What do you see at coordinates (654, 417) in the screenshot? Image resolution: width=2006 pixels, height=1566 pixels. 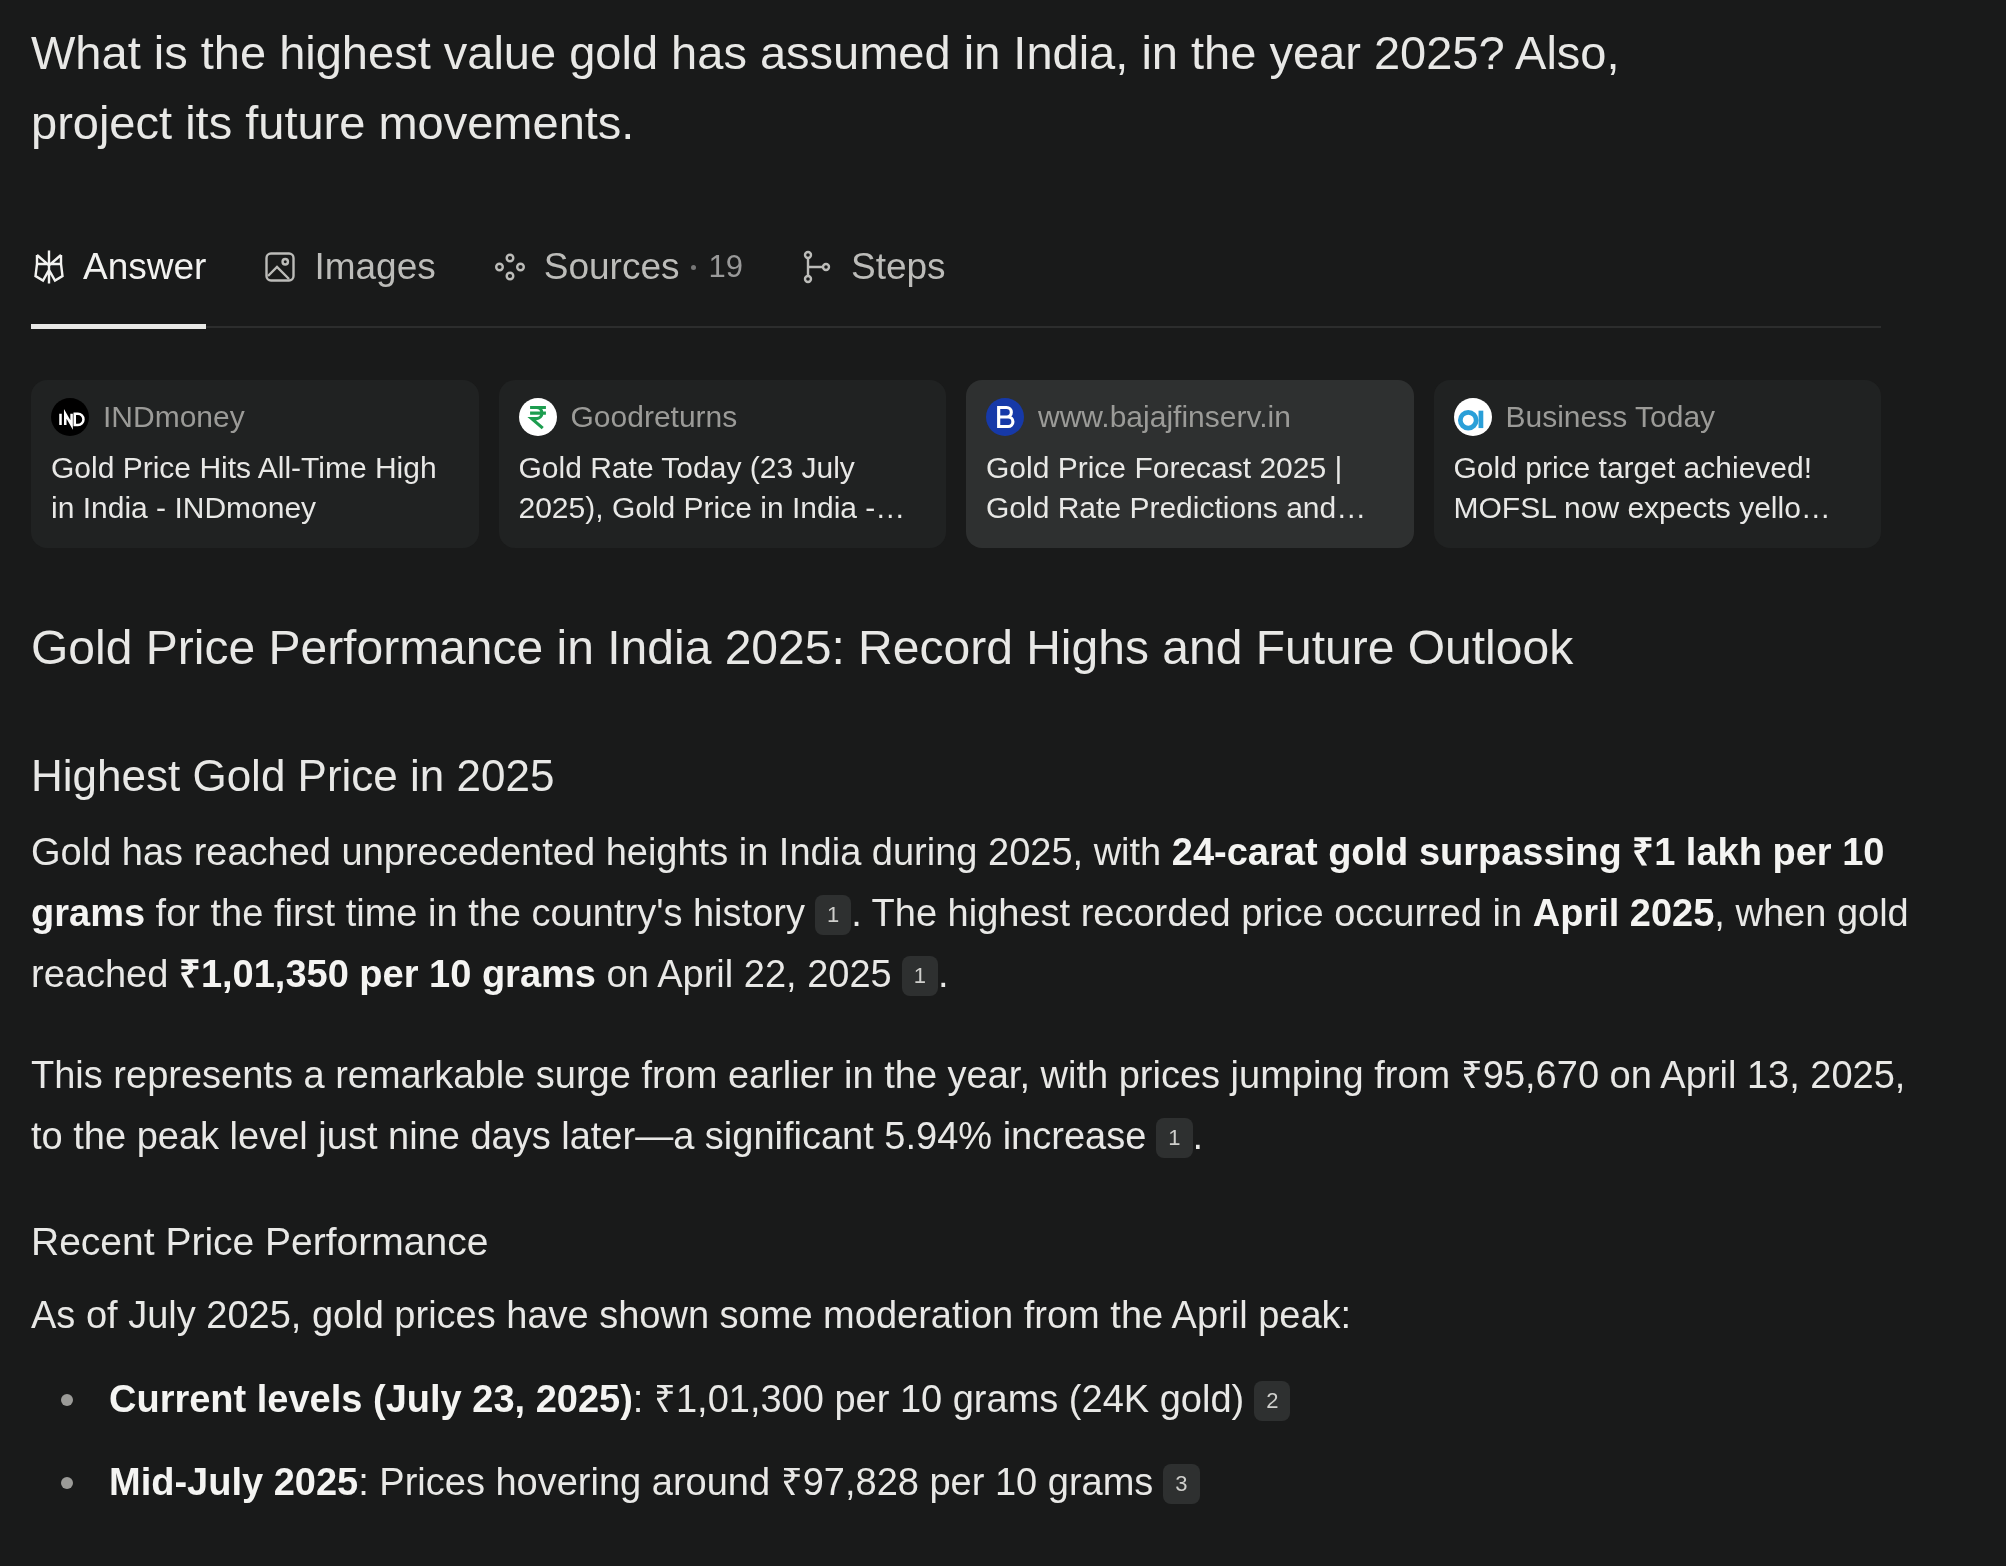 I see `source-name: Goodreturns` at bounding box center [654, 417].